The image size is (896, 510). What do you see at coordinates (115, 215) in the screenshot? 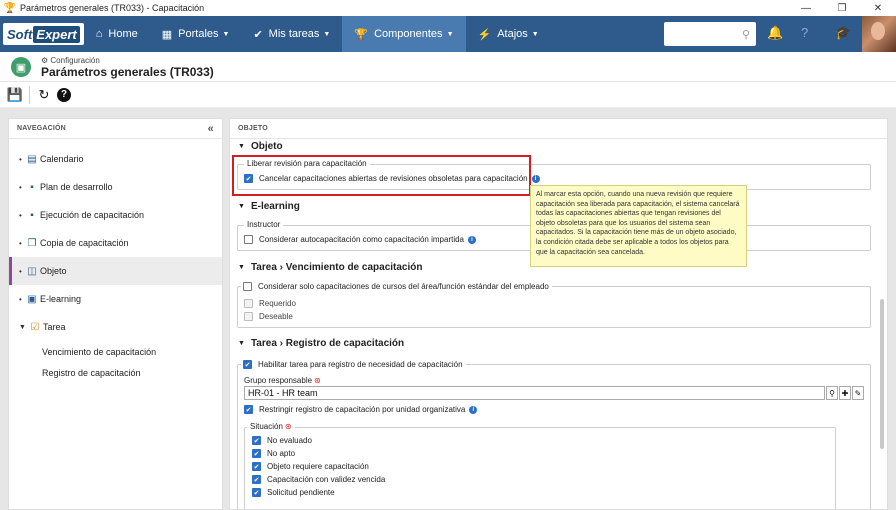
I see `sidebar-item-ejecucion: • ▪ Ejecución de capacitación` at bounding box center [115, 215].